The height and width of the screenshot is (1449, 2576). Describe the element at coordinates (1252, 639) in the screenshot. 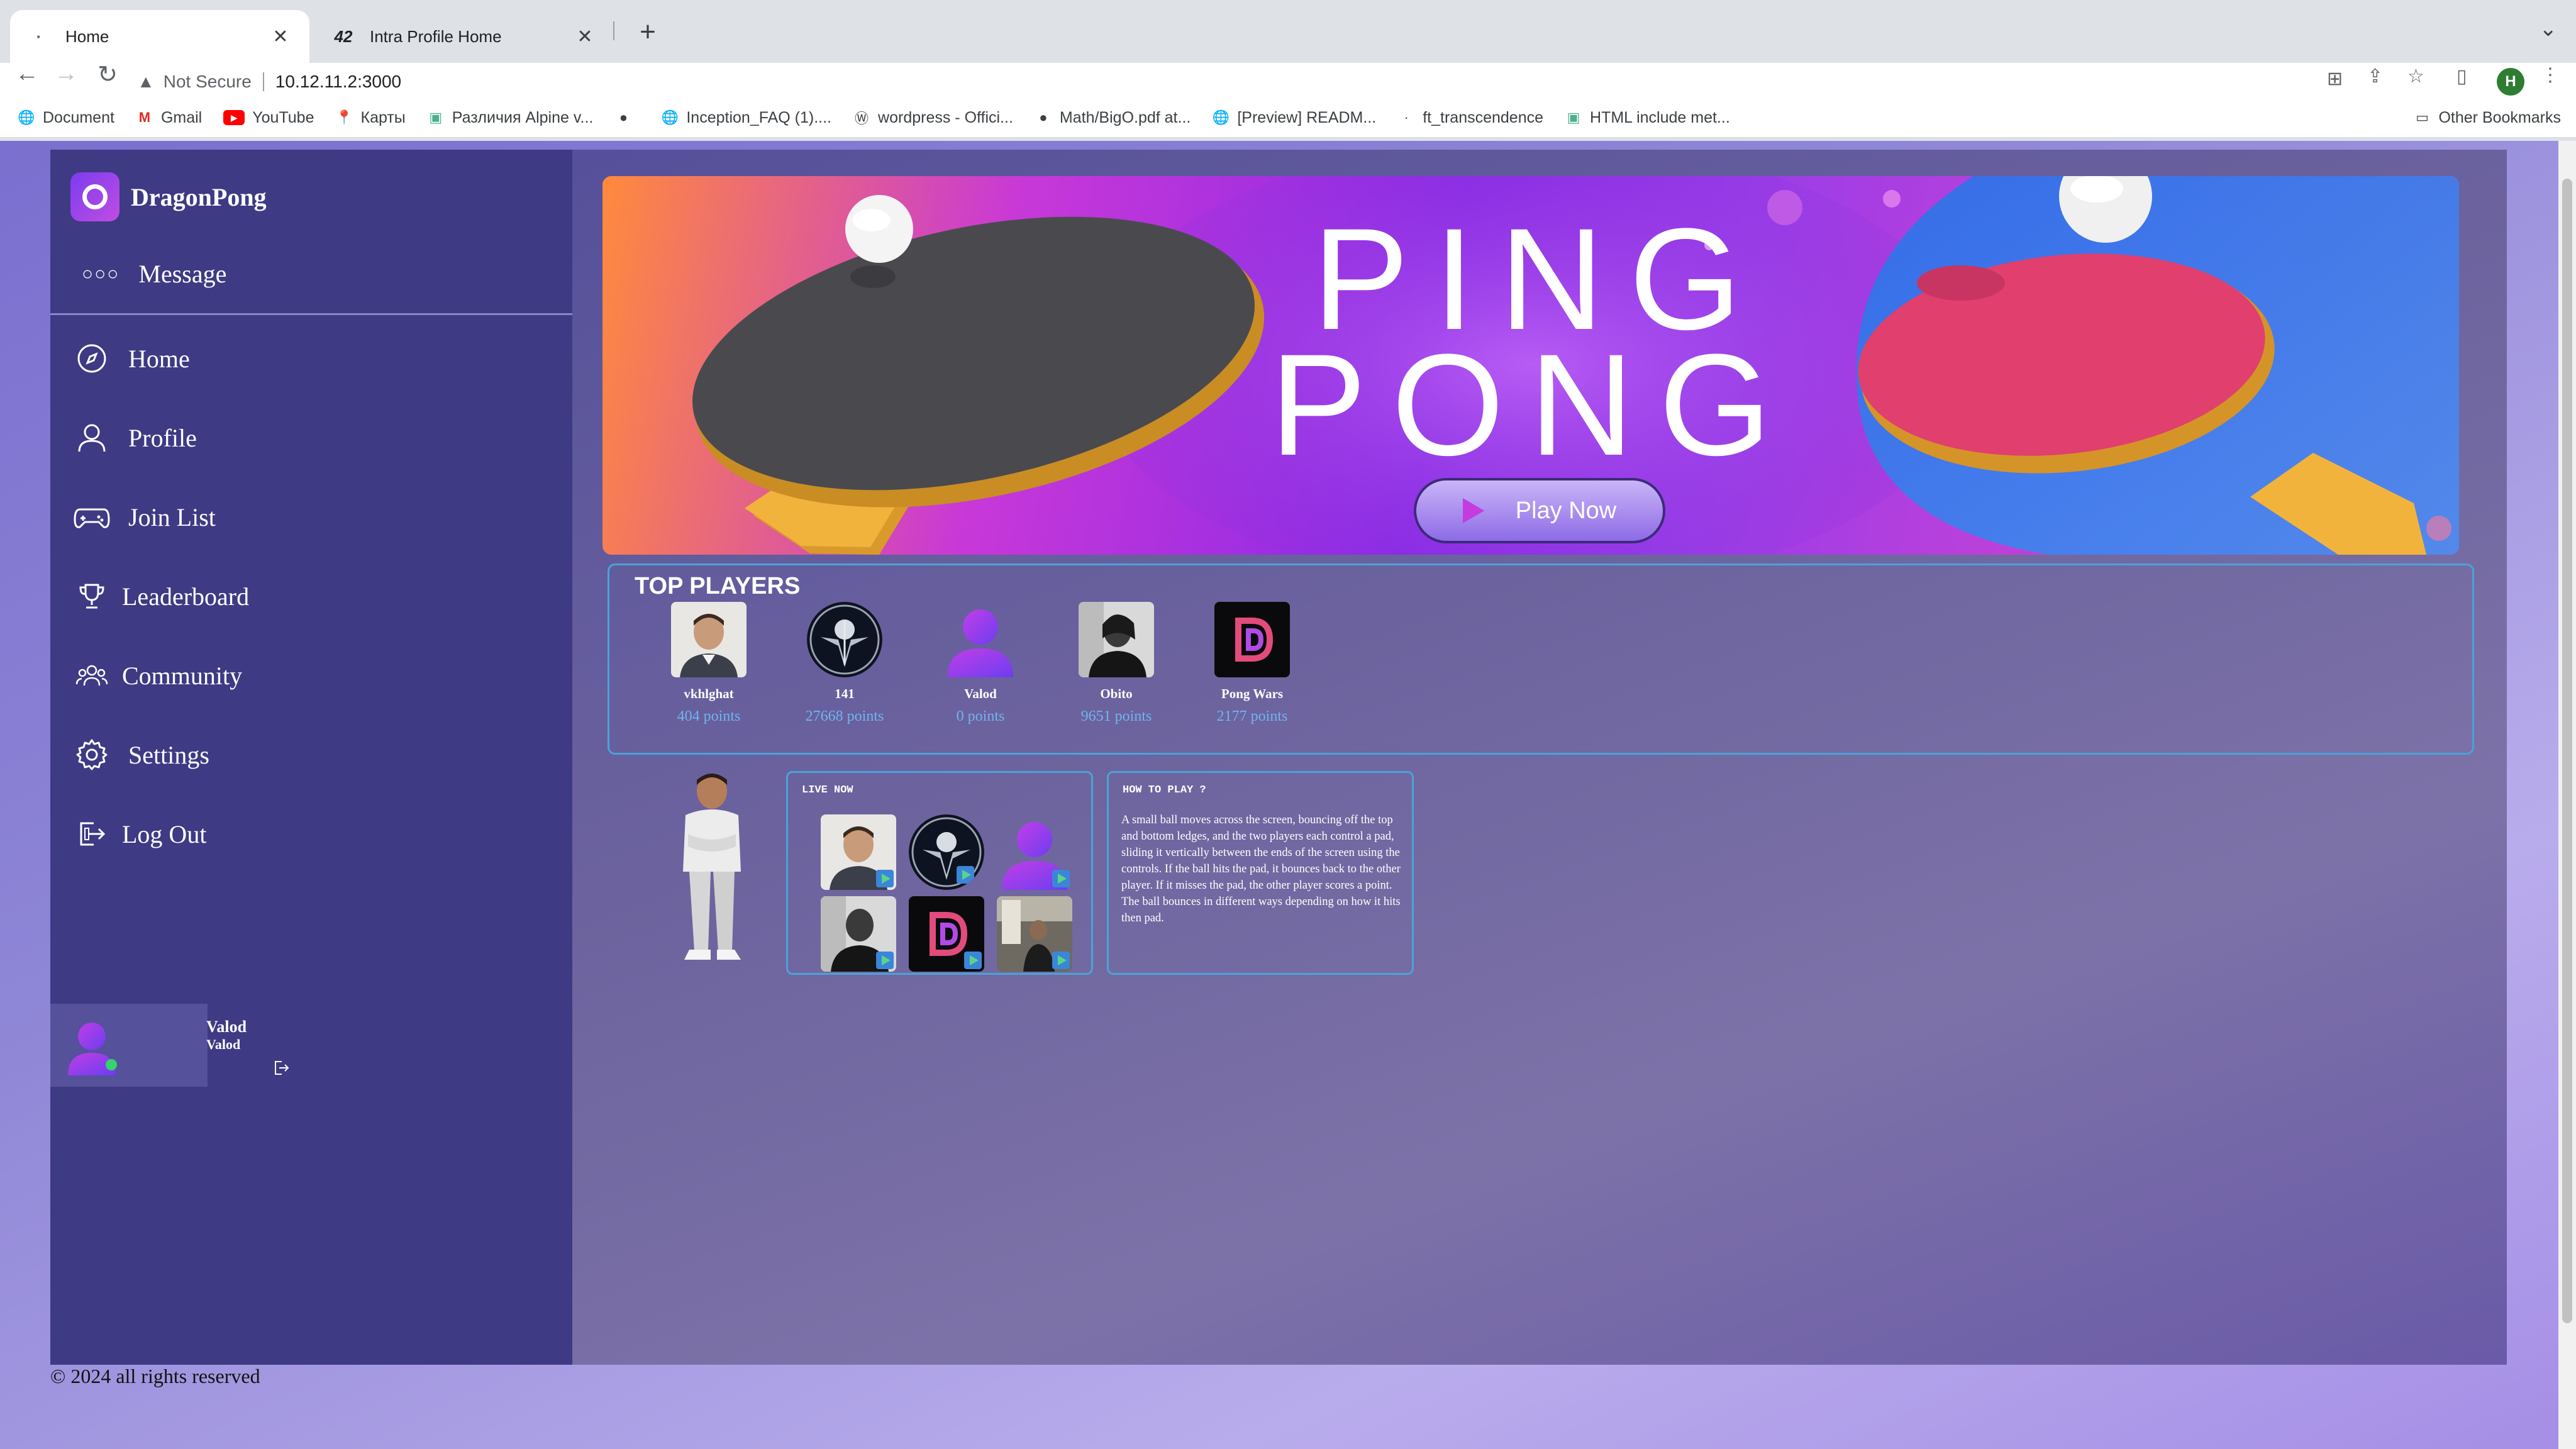

I see `dp-logo-icon` at that location.